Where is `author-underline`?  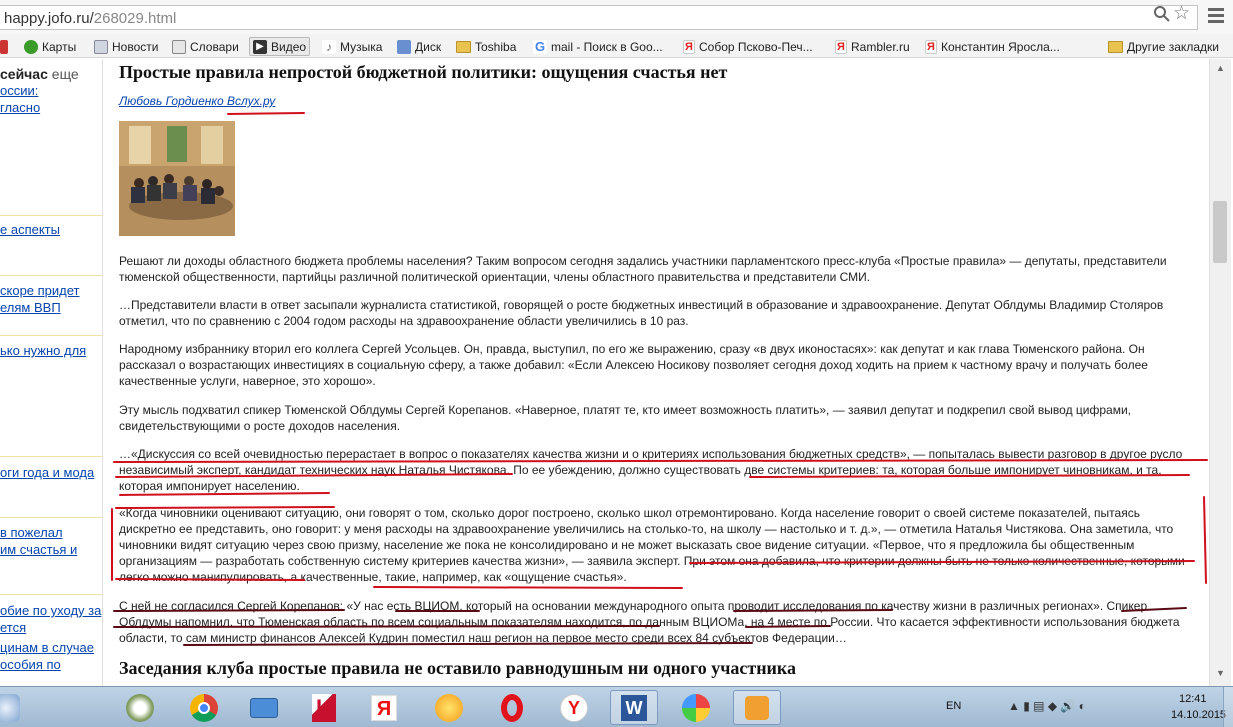
author-underline is located at coordinates (266, 113).